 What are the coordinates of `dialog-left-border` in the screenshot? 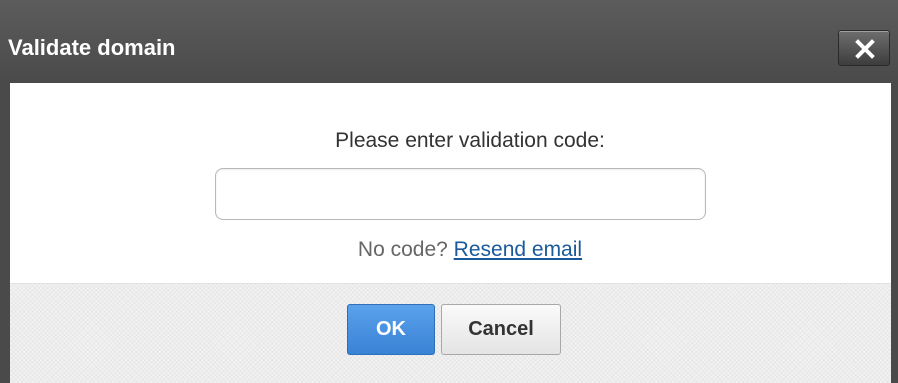 It's located at (5, 233).